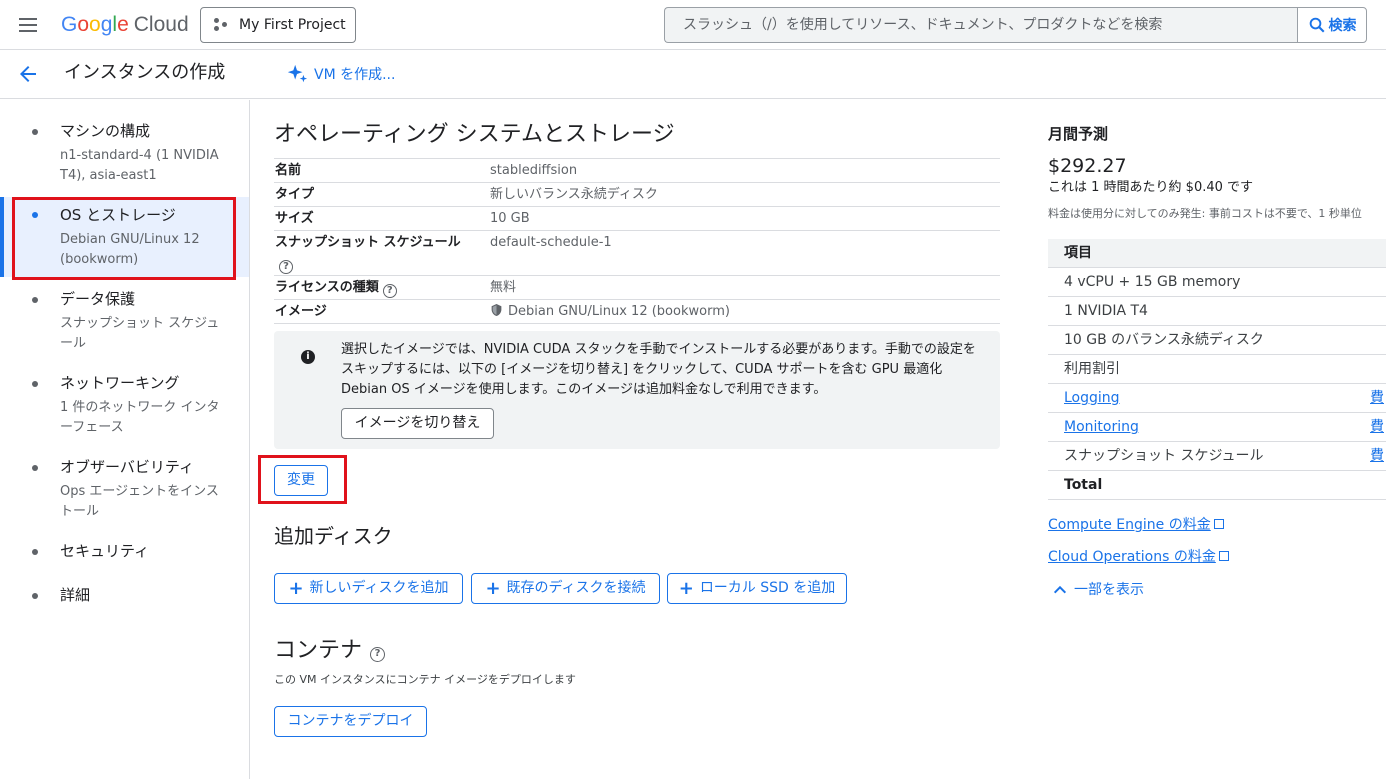  Describe the element at coordinates (301, 311) in the screenshot. I see `property-key: イメージ` at that location.